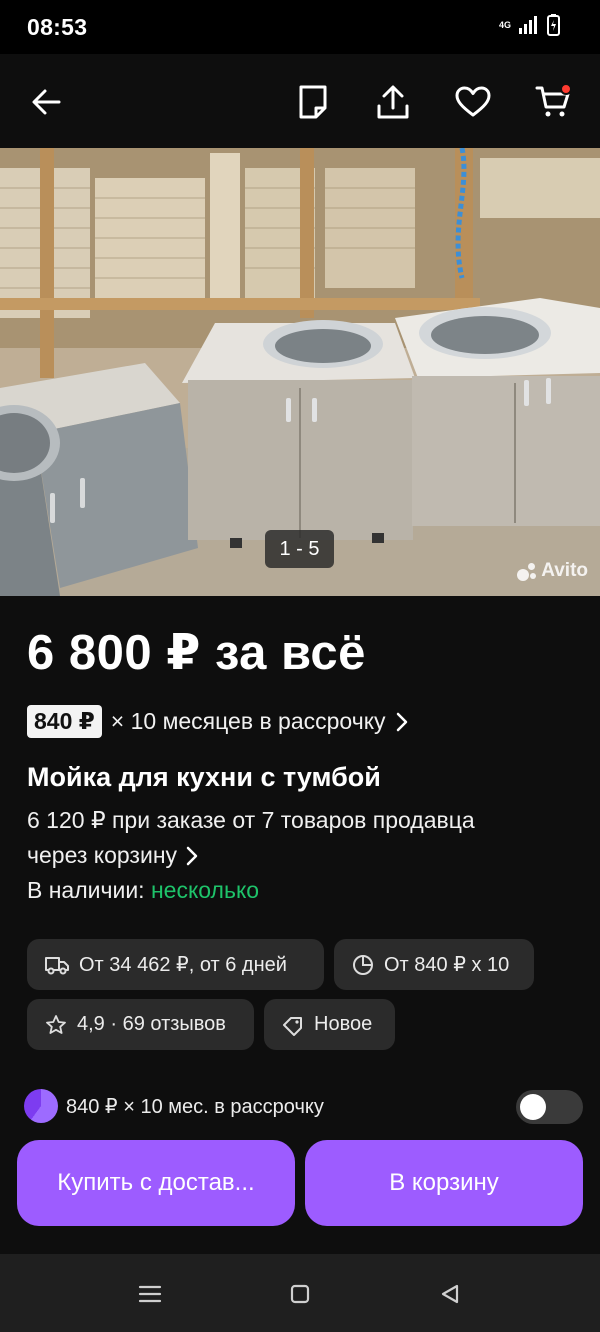 The width and height of the screenshot is (600, 1332). I want to click on installment-toggle-row: 840 ₽ × 10 мес. в рассрочку, so click(174, 1106).